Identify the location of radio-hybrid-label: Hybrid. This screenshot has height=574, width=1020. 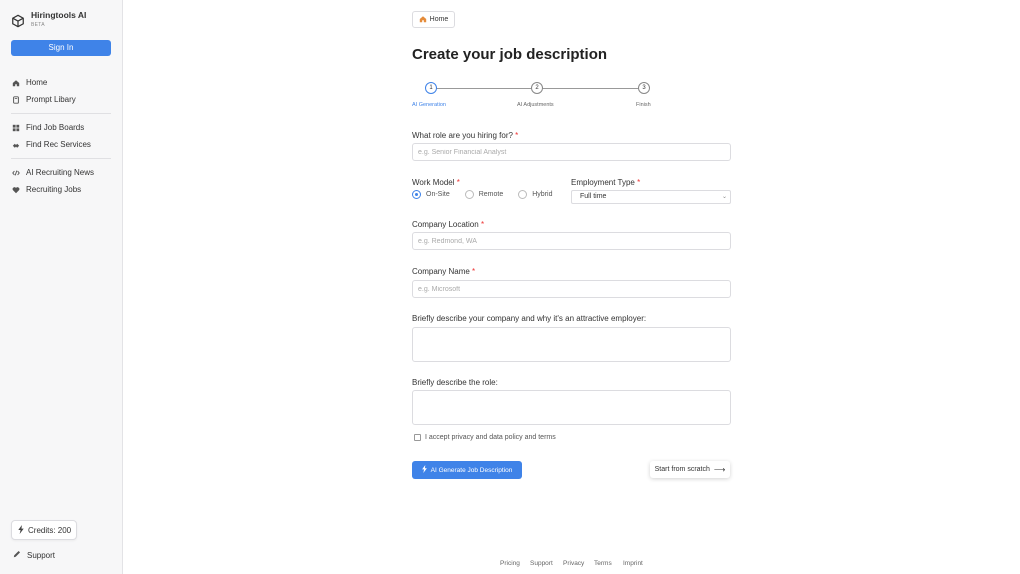
(542, 194).